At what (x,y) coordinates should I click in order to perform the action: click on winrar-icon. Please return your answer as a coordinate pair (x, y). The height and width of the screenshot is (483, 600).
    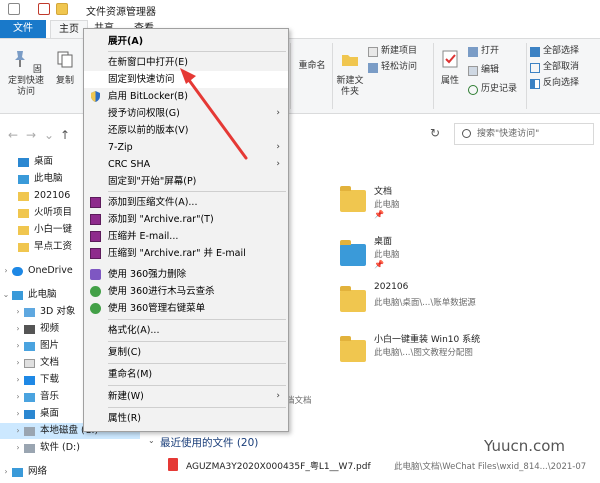
    Looking at the image, I should click on (95, 236).